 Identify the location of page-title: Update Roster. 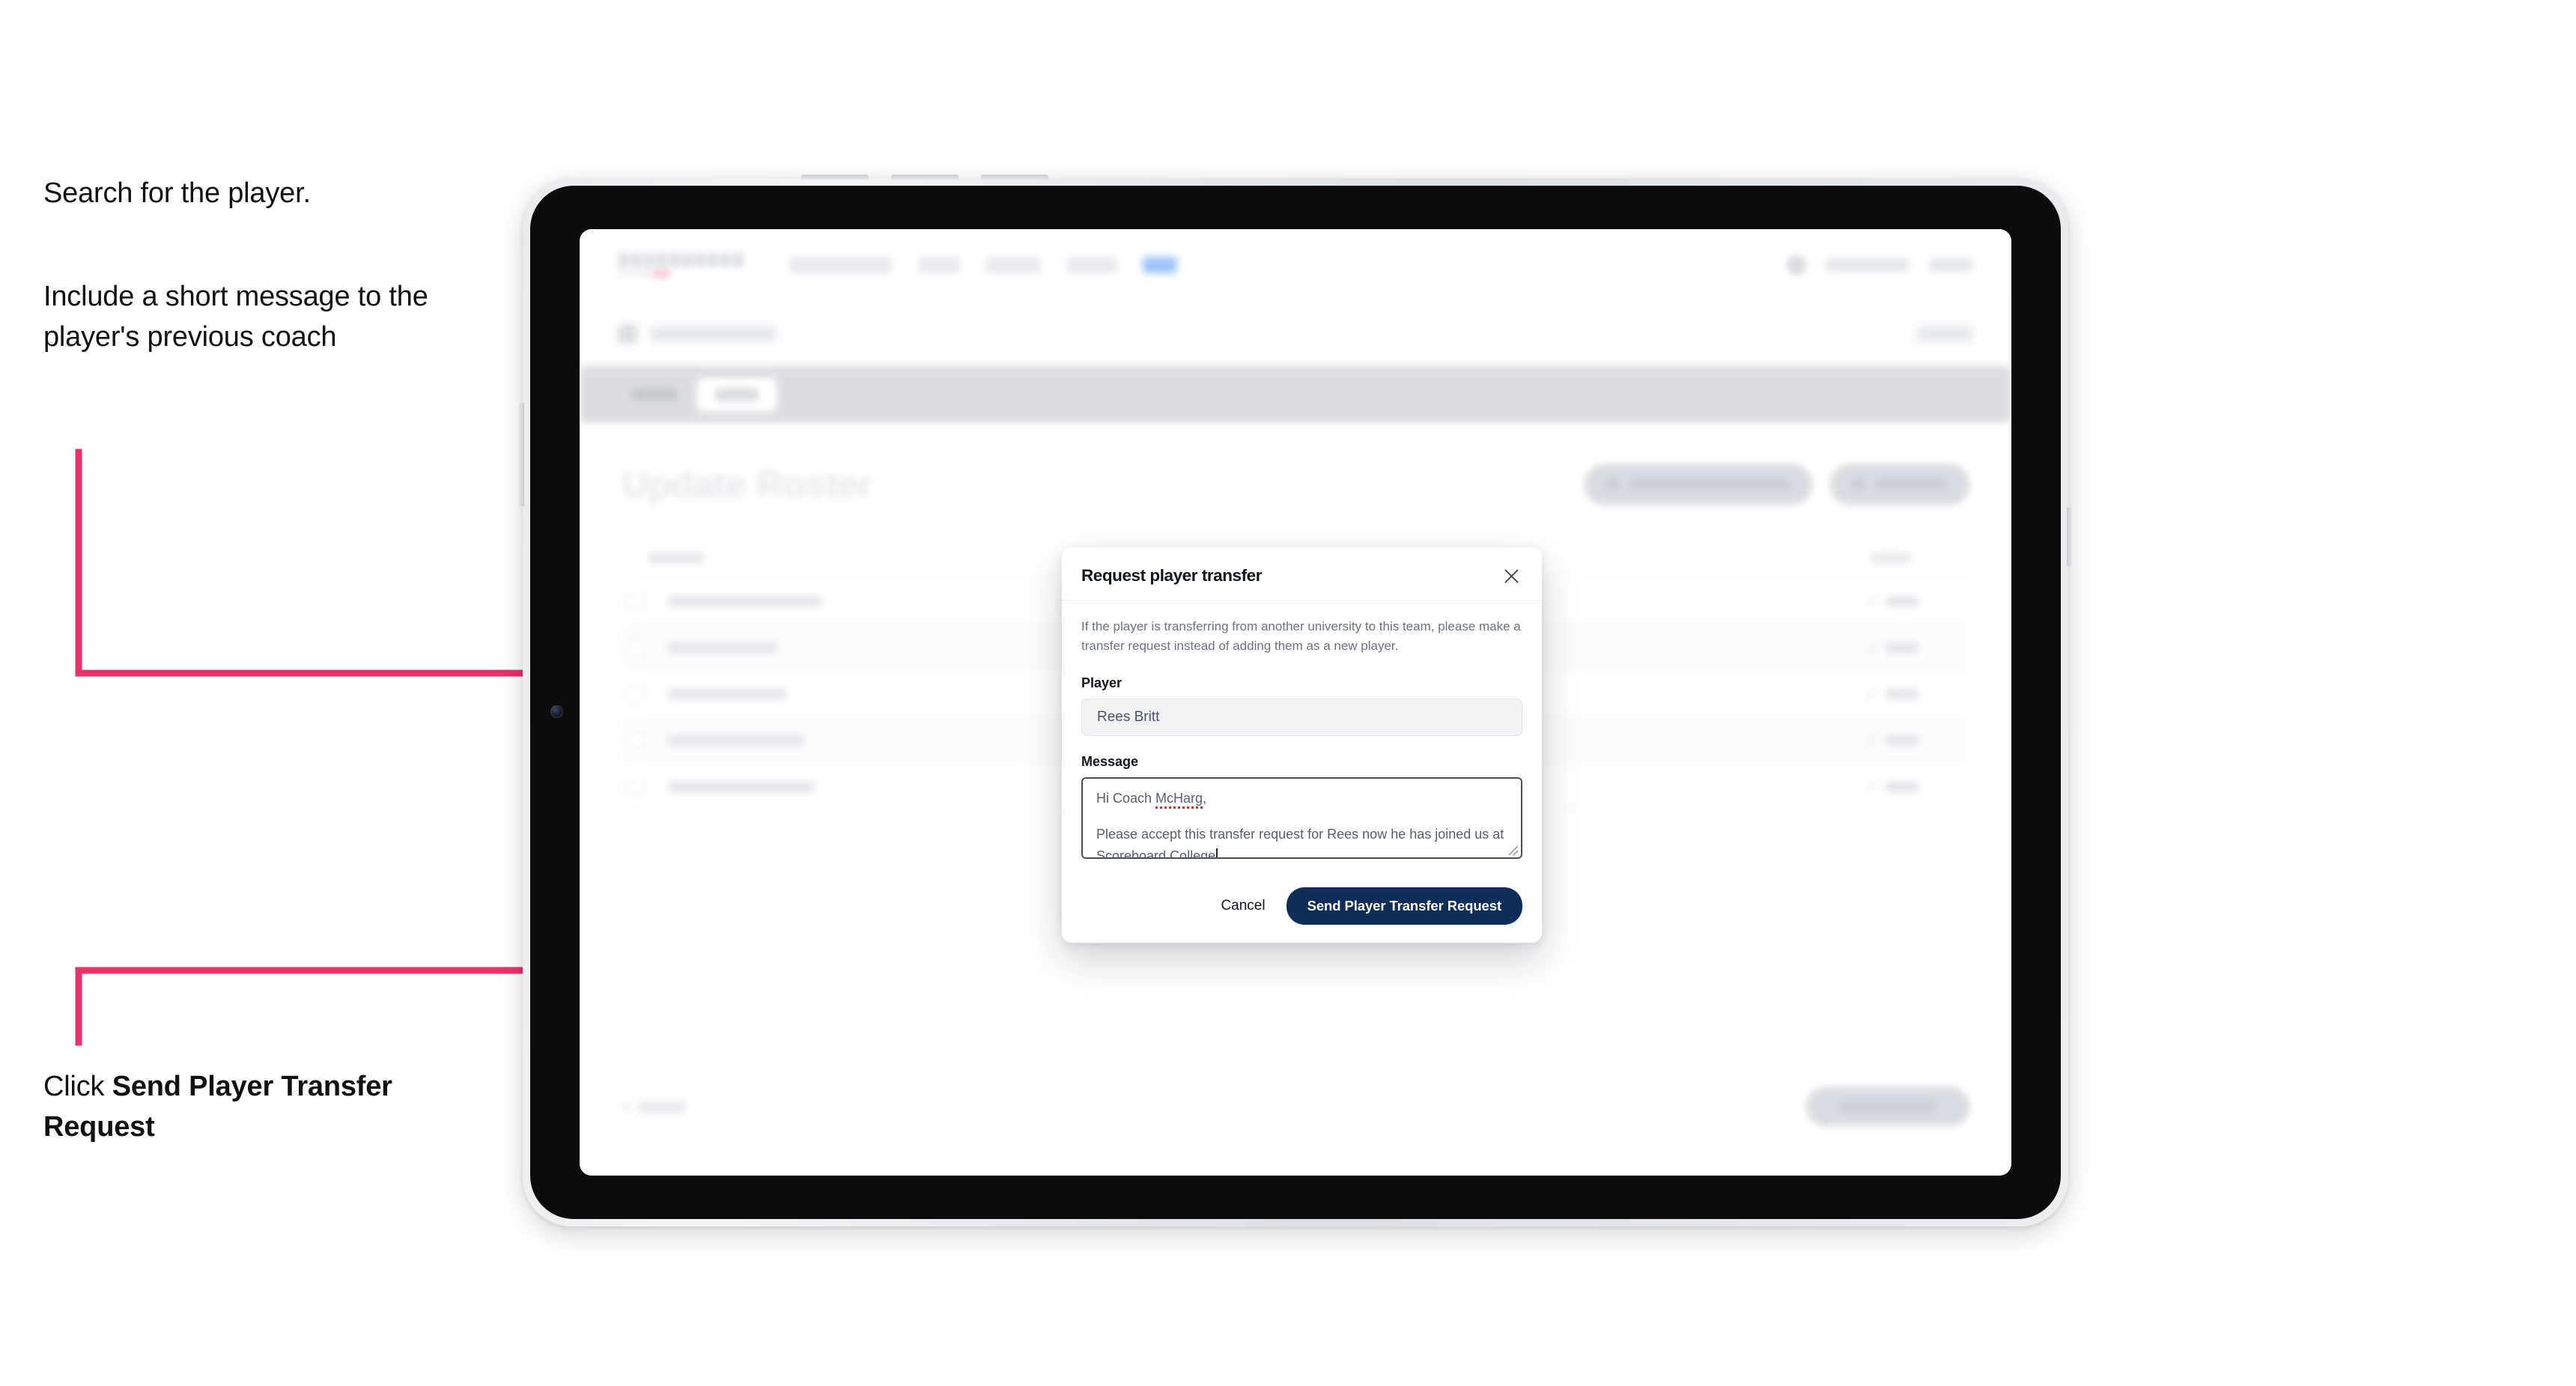
(747, 484).